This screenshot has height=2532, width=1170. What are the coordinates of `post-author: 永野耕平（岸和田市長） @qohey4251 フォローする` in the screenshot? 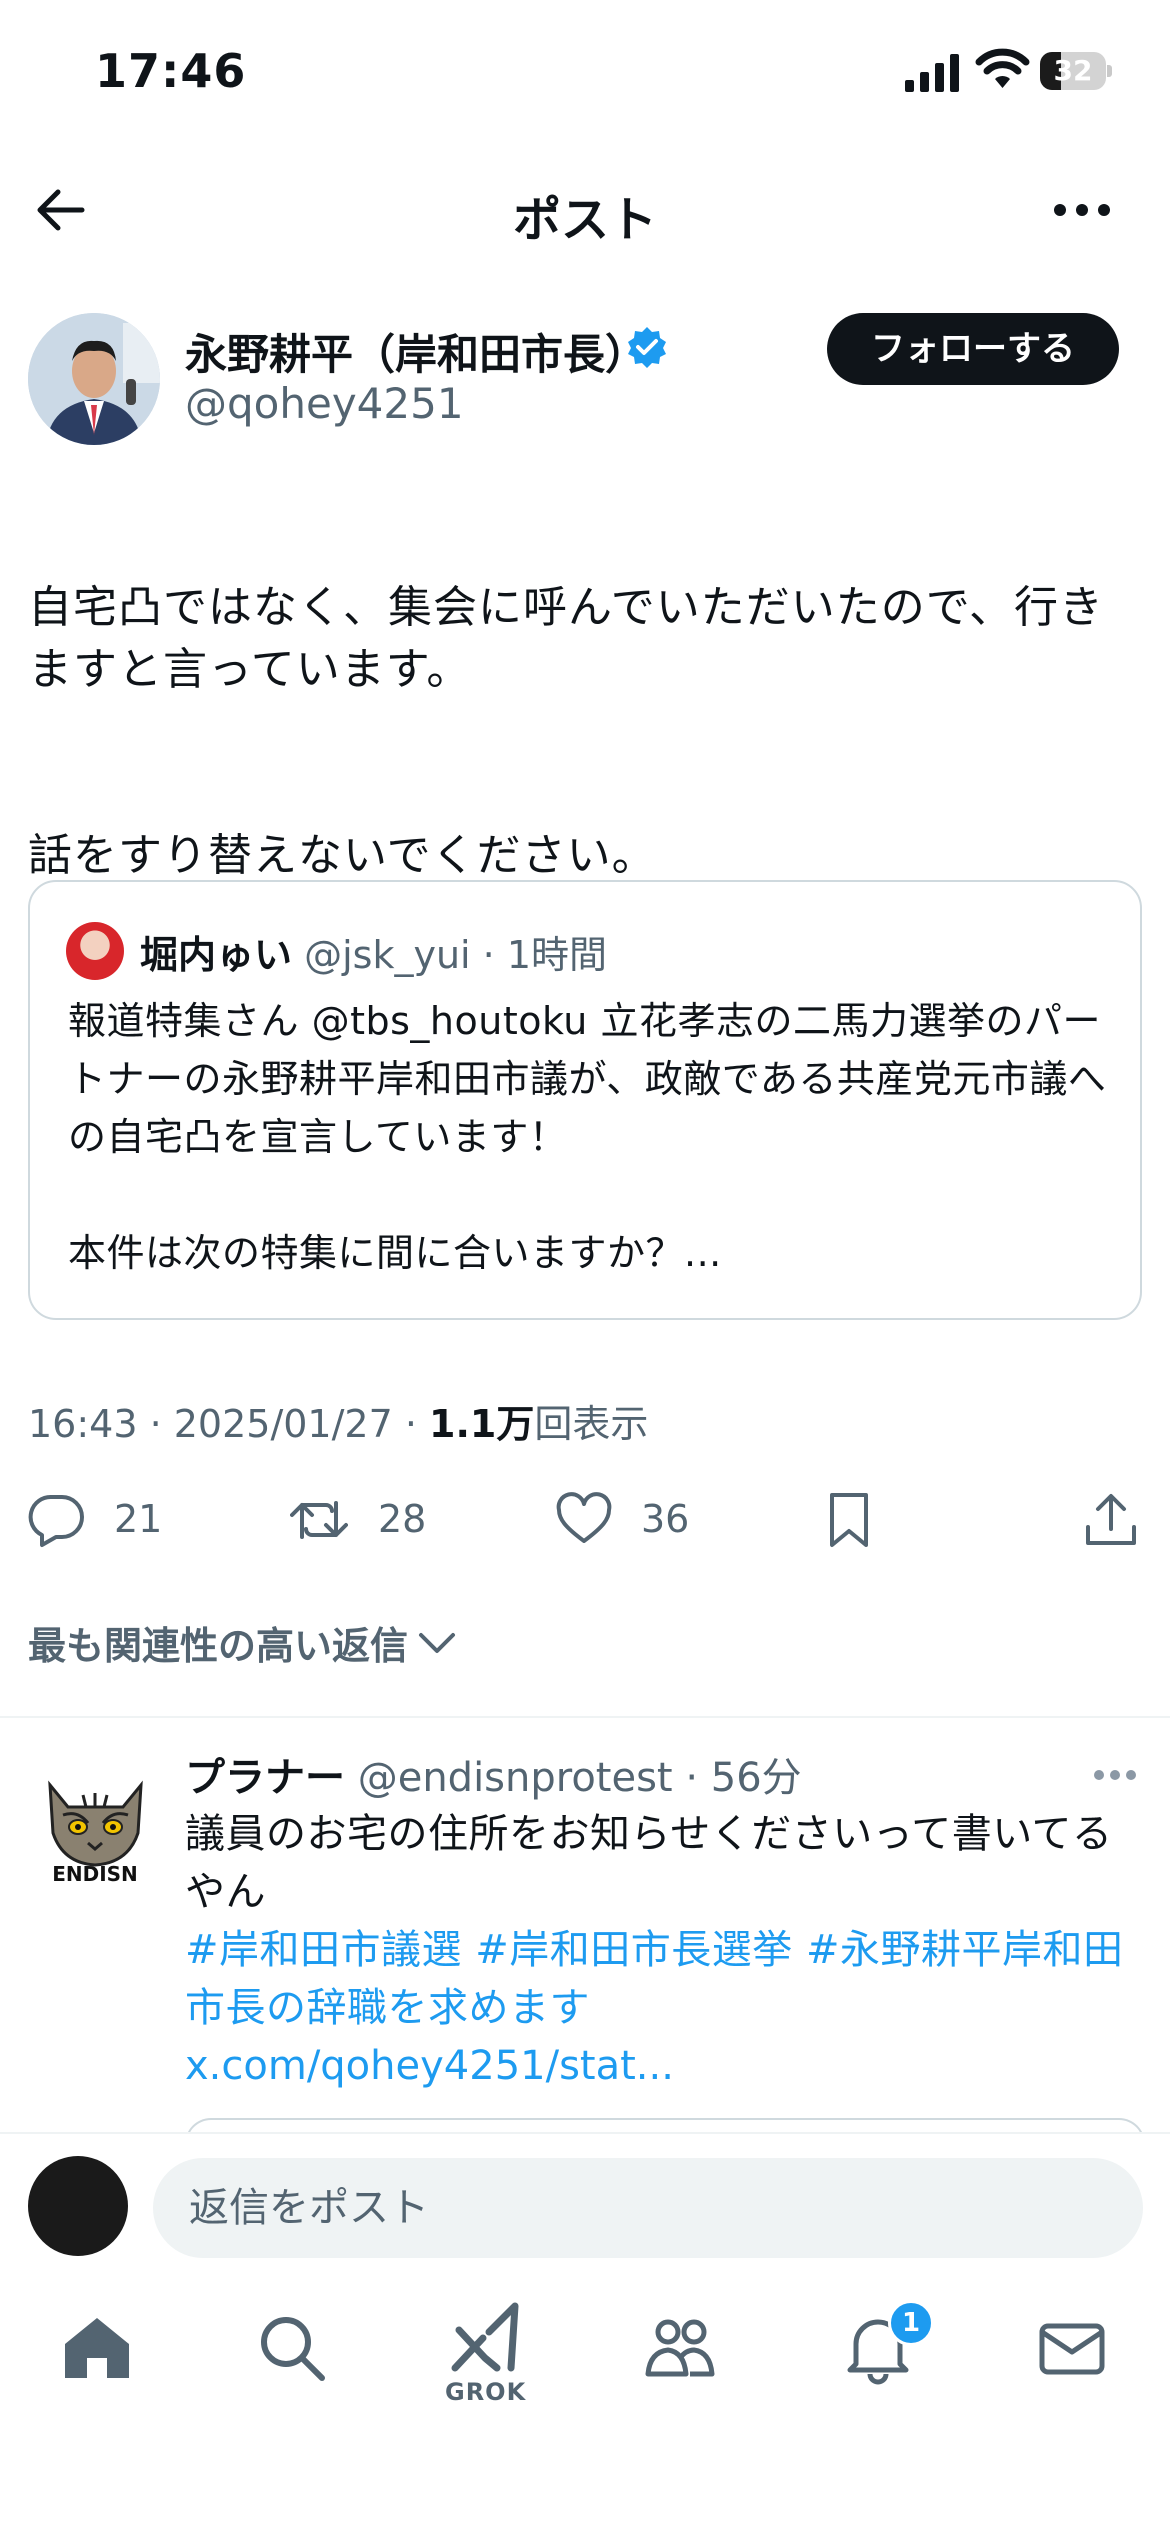 It's located at (585, 375).